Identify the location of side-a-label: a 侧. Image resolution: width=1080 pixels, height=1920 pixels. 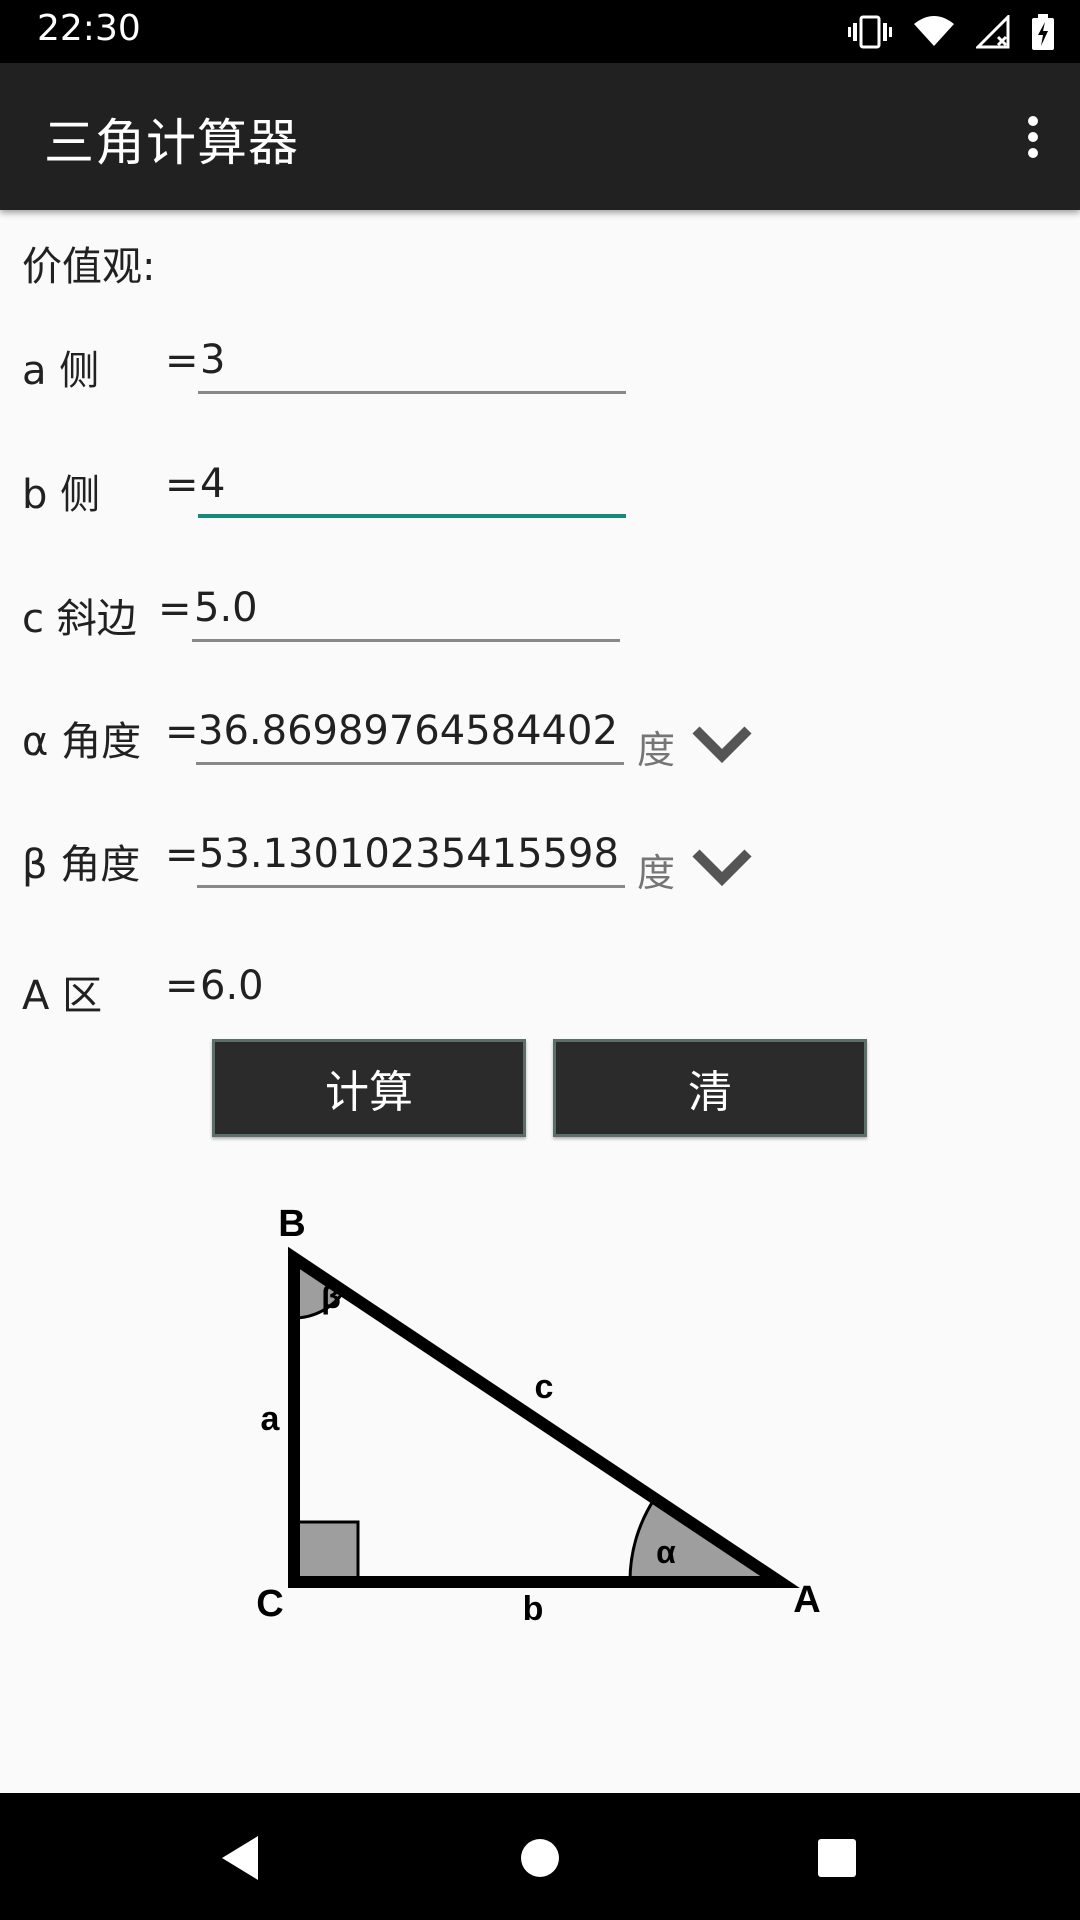
(61, 371).